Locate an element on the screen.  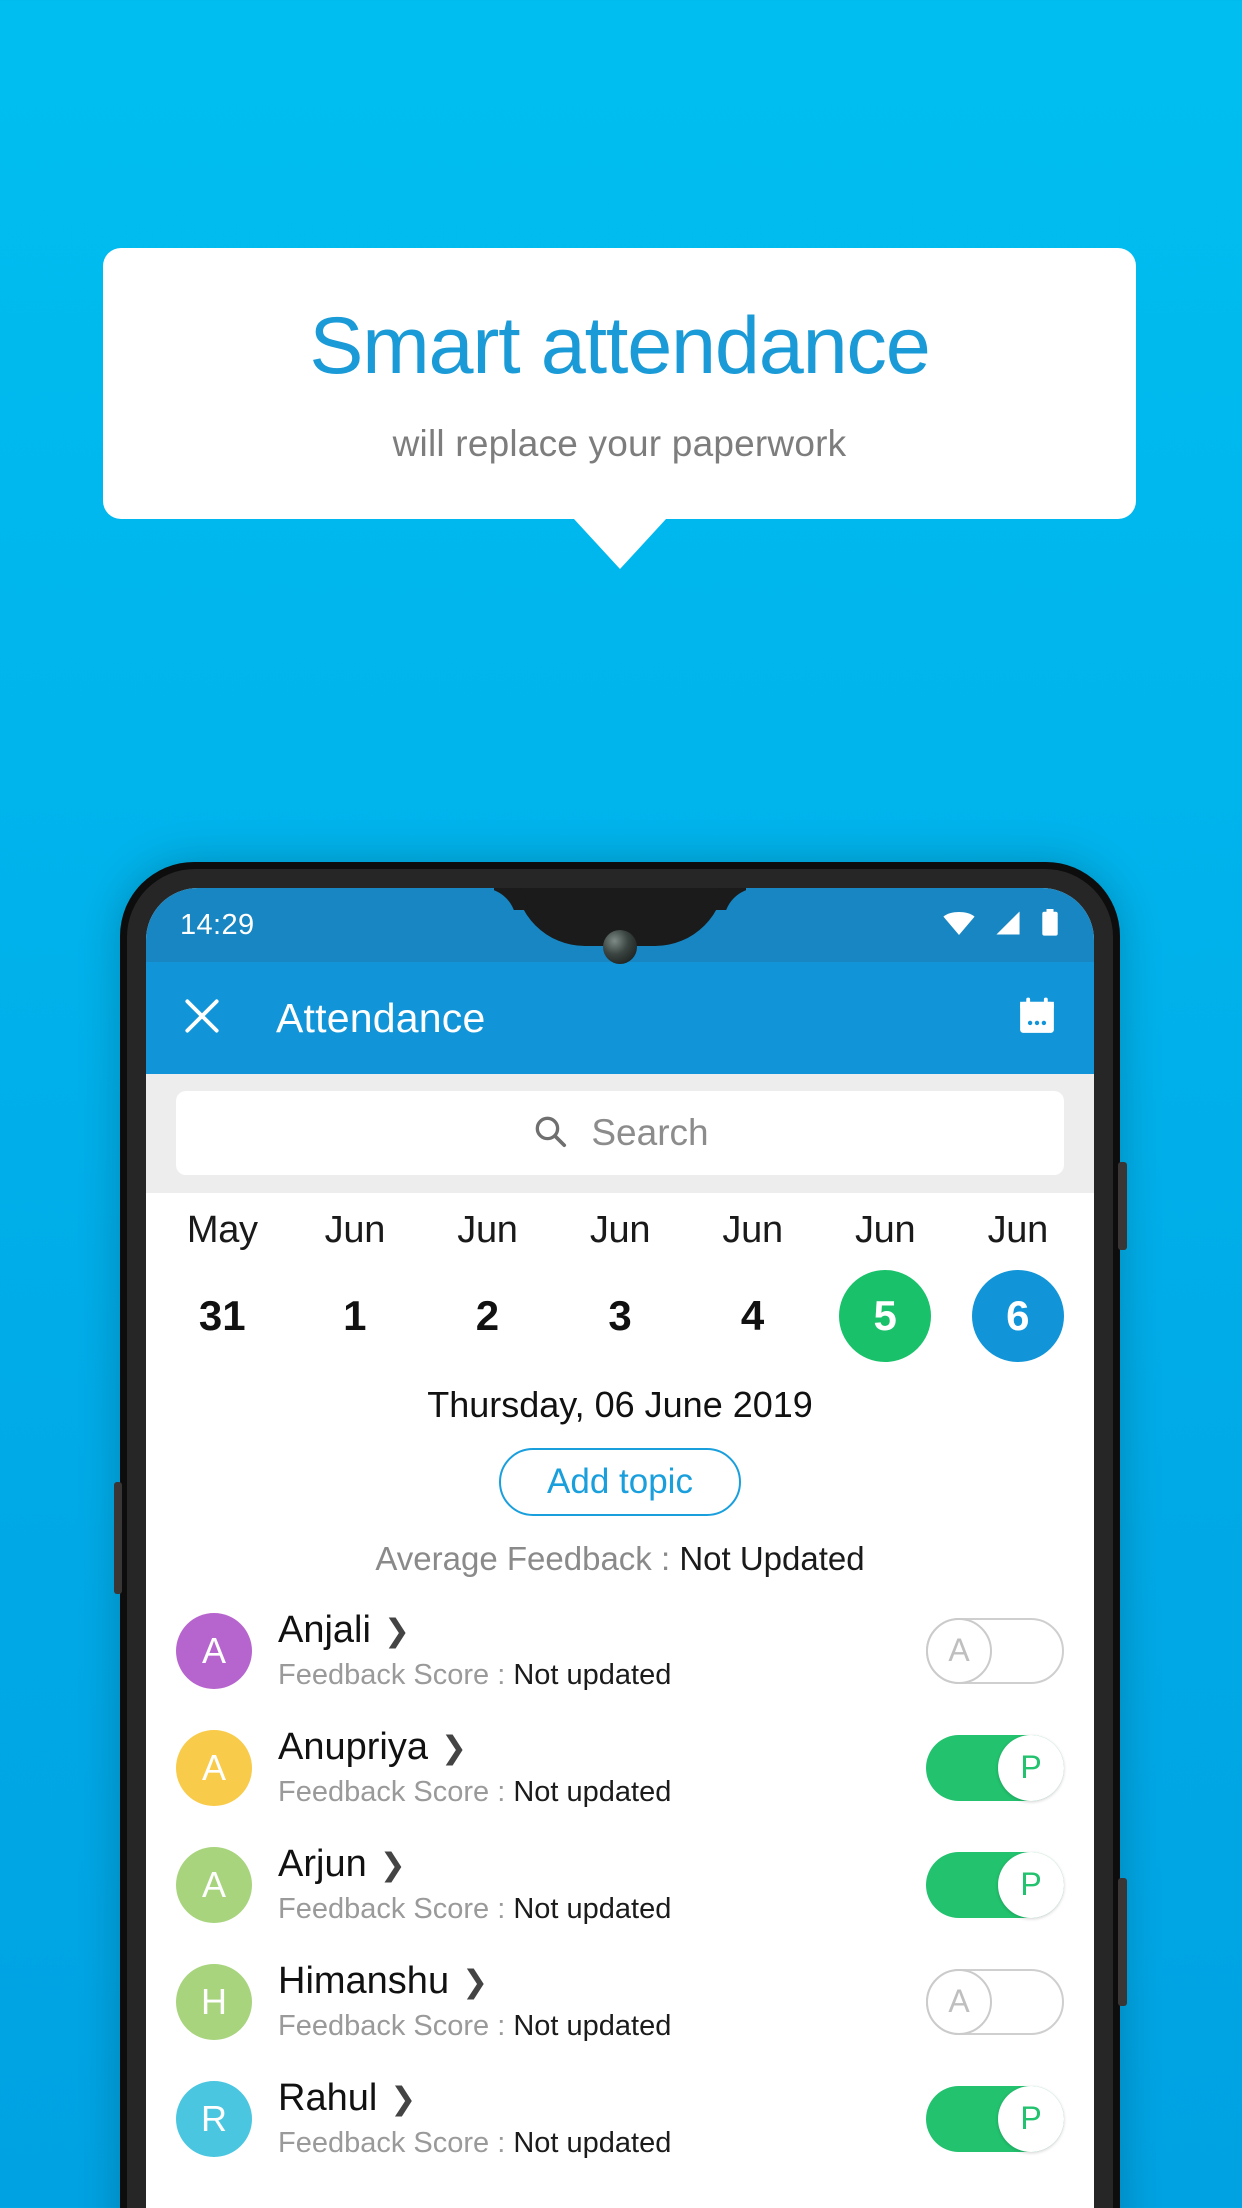
date-number-circle: 6 is located at coordinates (1017, 1316).